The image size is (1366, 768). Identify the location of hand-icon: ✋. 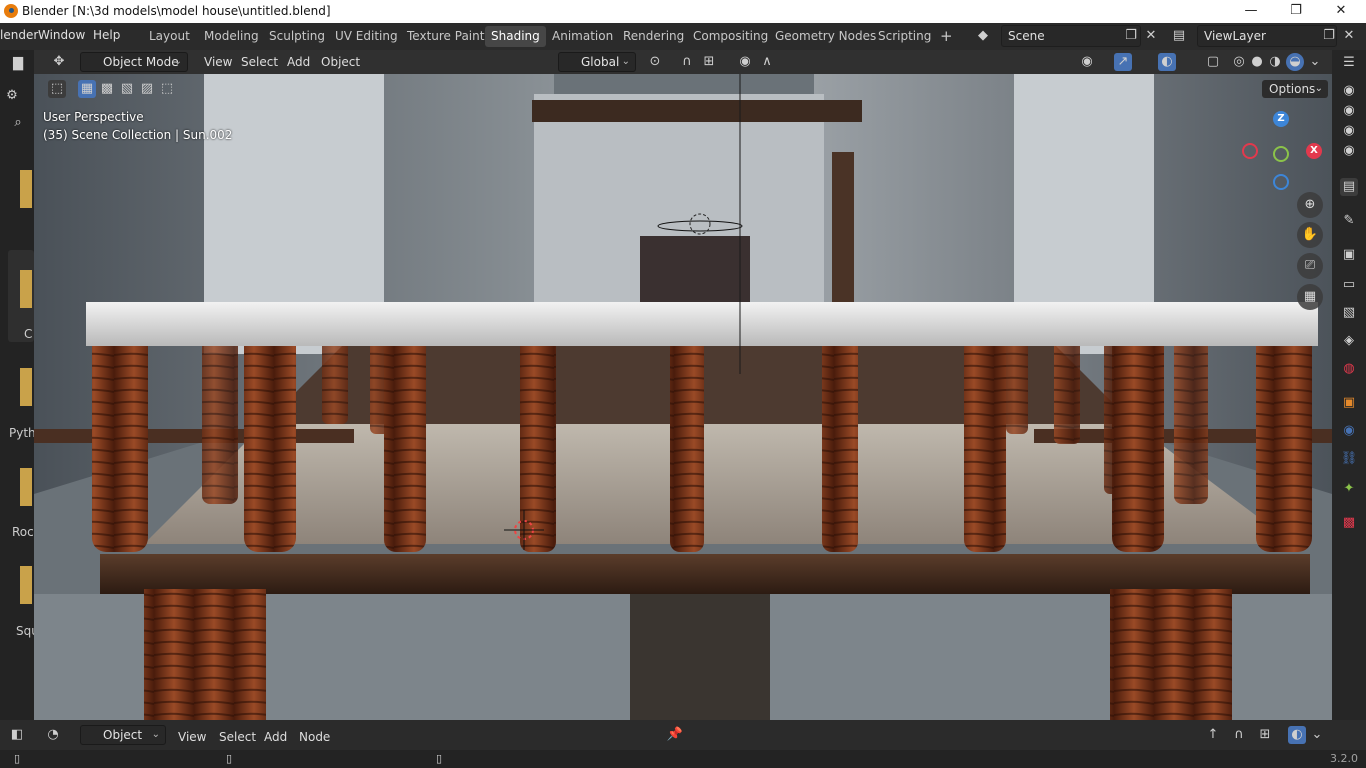
(1310, 235).